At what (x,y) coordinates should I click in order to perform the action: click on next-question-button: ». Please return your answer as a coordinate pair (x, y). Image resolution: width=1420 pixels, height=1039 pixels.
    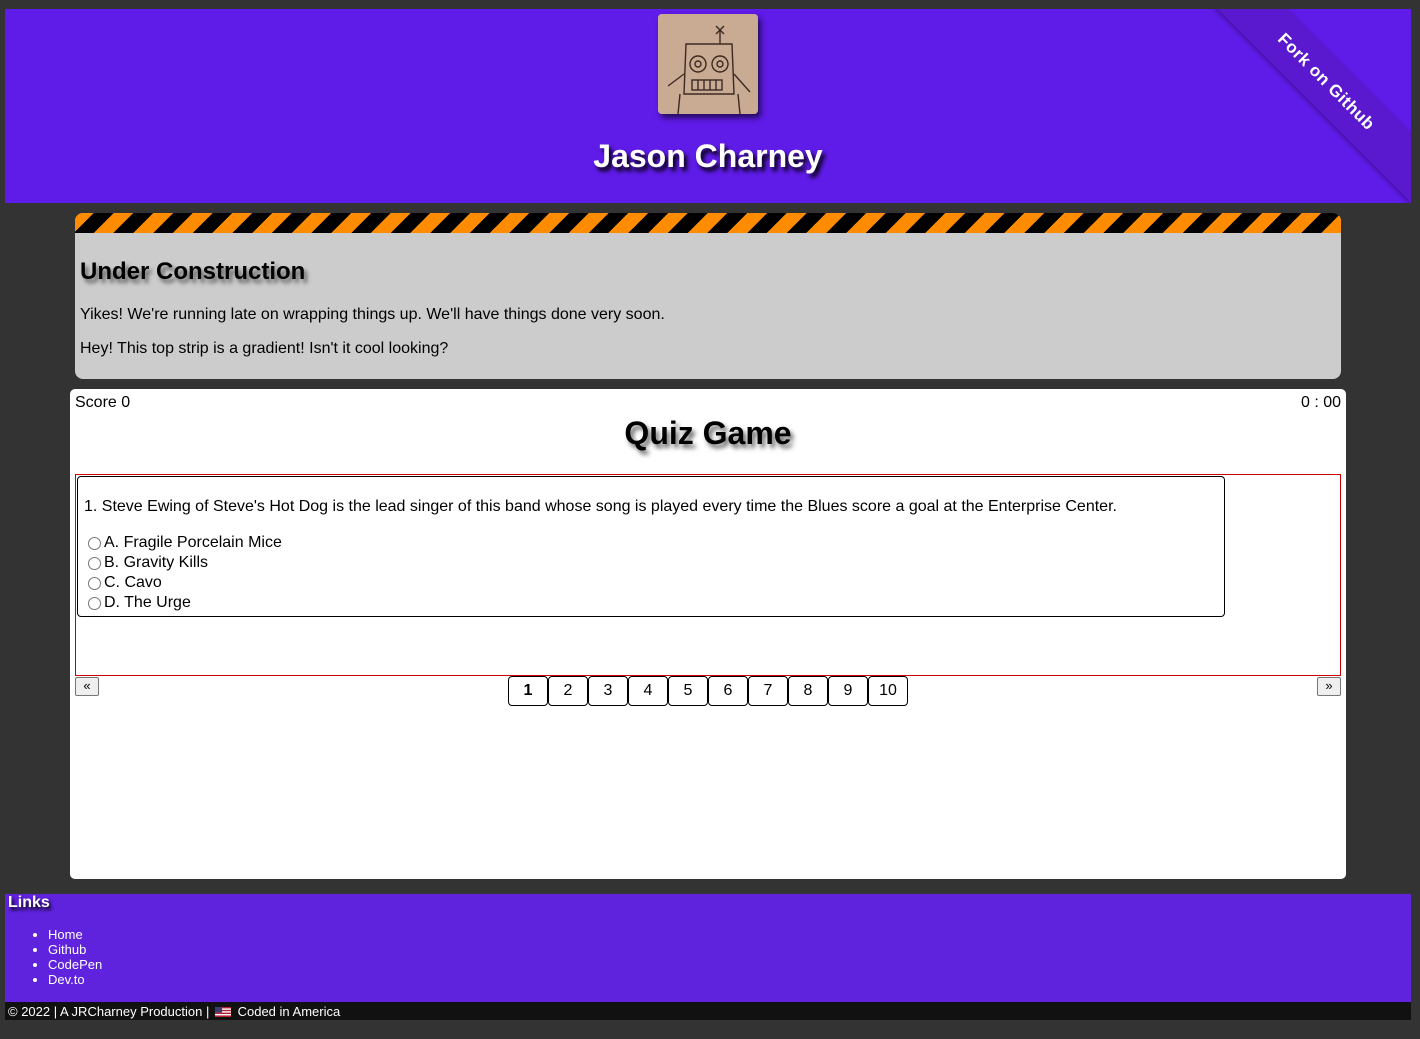
    Looking at the image, I should click on (1329, 686).